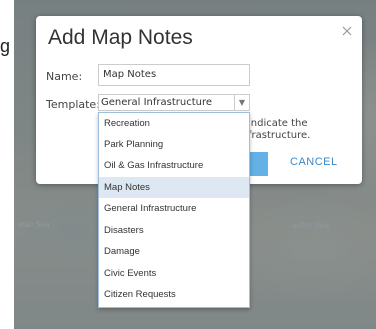 The image size is (376, 329). What do you see at coordinates (73, 104) in the screenshot?
I see `template-label: Template:` at bounding box center [73, 104].